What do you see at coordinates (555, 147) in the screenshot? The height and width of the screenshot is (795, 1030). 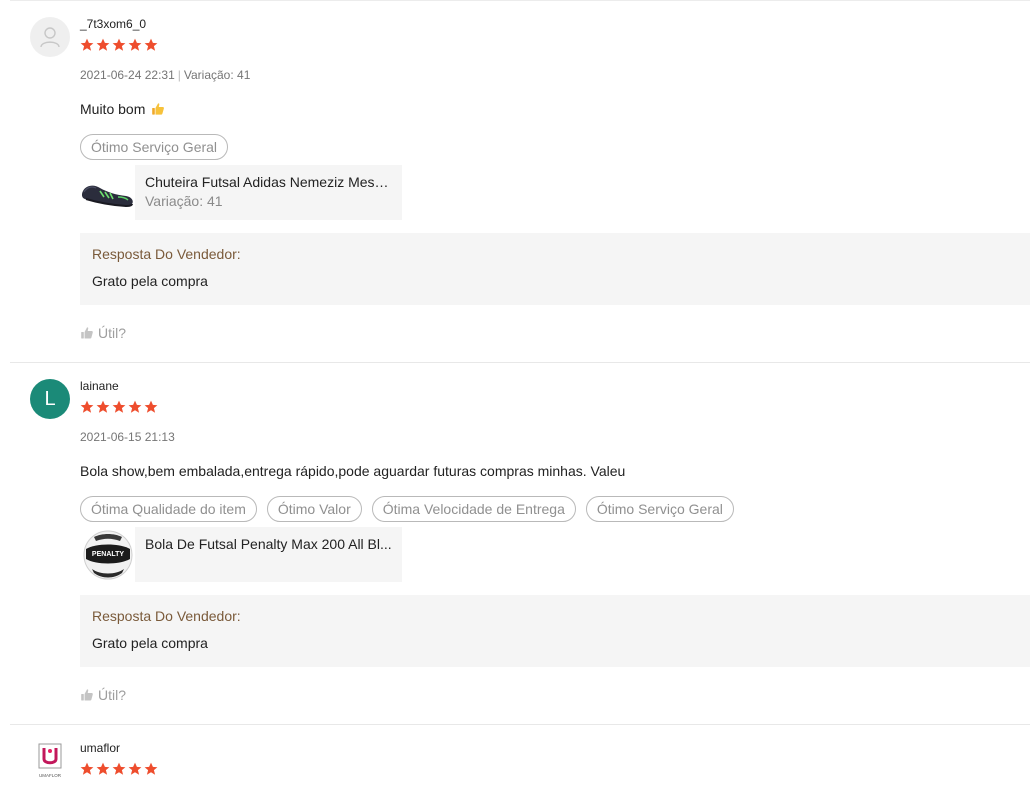 I see `review-tags: Ótimo Serviço Geral` at bounding box center [555, 147].